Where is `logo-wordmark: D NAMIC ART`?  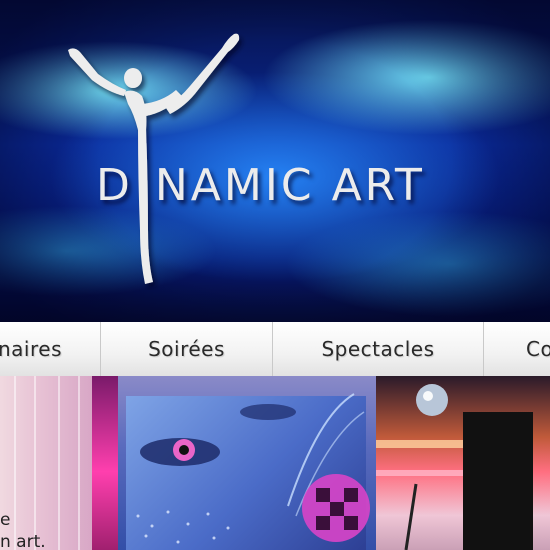
logo-wordmark: D NAMIC ART is located at coordinates (260, 185).